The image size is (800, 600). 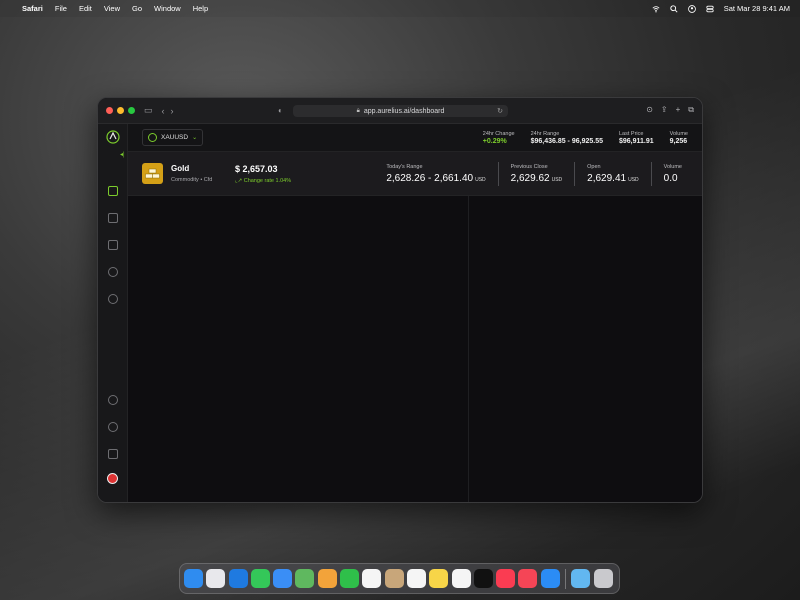 I want to click on previous-close: Previous Close 2,629.62 USD, so click(x=536, y=173).